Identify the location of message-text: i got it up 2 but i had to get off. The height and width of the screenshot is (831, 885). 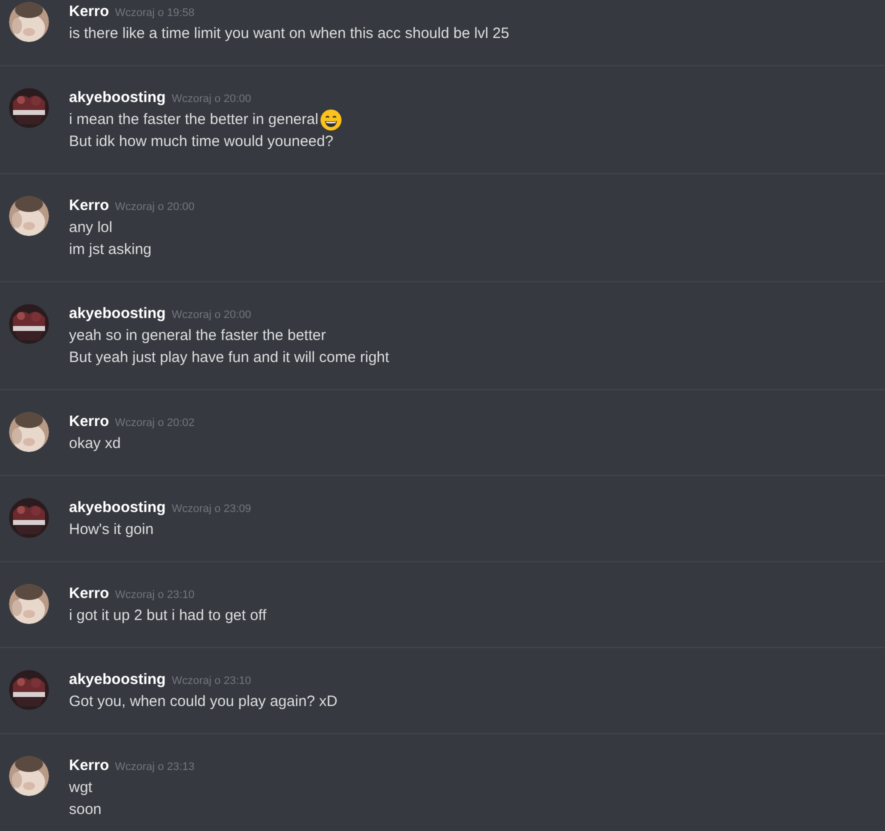
(167, 616).